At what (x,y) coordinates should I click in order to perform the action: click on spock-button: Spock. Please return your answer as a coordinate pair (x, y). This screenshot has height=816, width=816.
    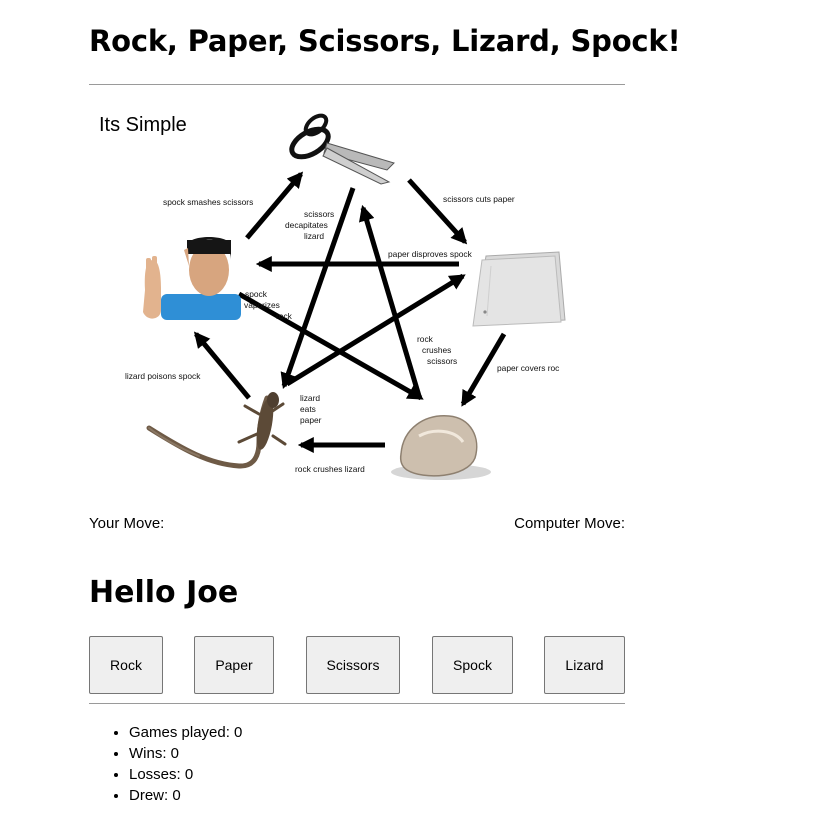
    Looking at the image, I should click on (472, 665).